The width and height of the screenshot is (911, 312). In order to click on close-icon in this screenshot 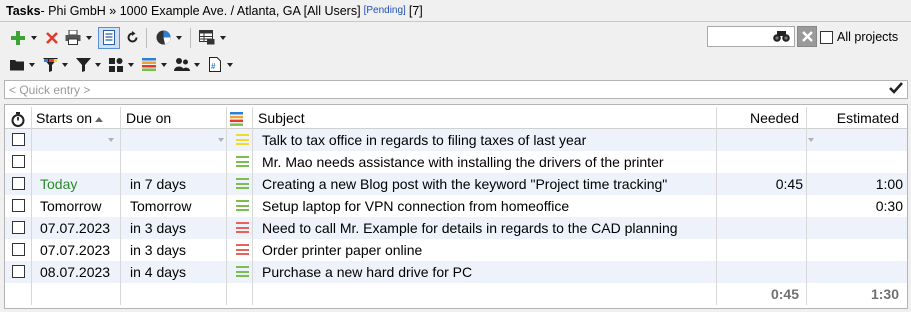, I will do `click(52, 37)`.